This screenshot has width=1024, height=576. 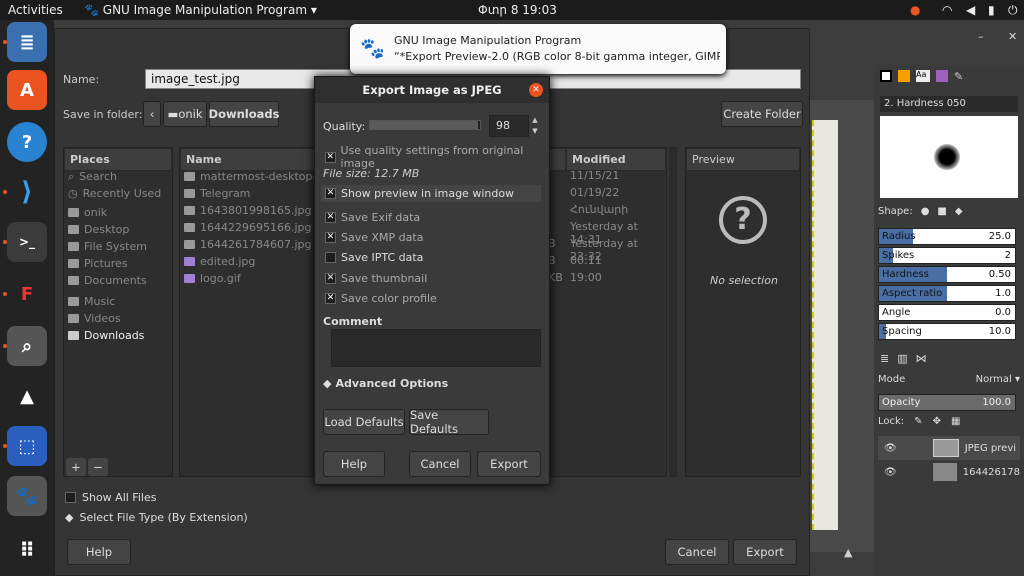 What do you see at coordinates (248, 210) in the screenshot?
I see `file-row: 1643801998165.jpg` at bounding box center [248, 210].